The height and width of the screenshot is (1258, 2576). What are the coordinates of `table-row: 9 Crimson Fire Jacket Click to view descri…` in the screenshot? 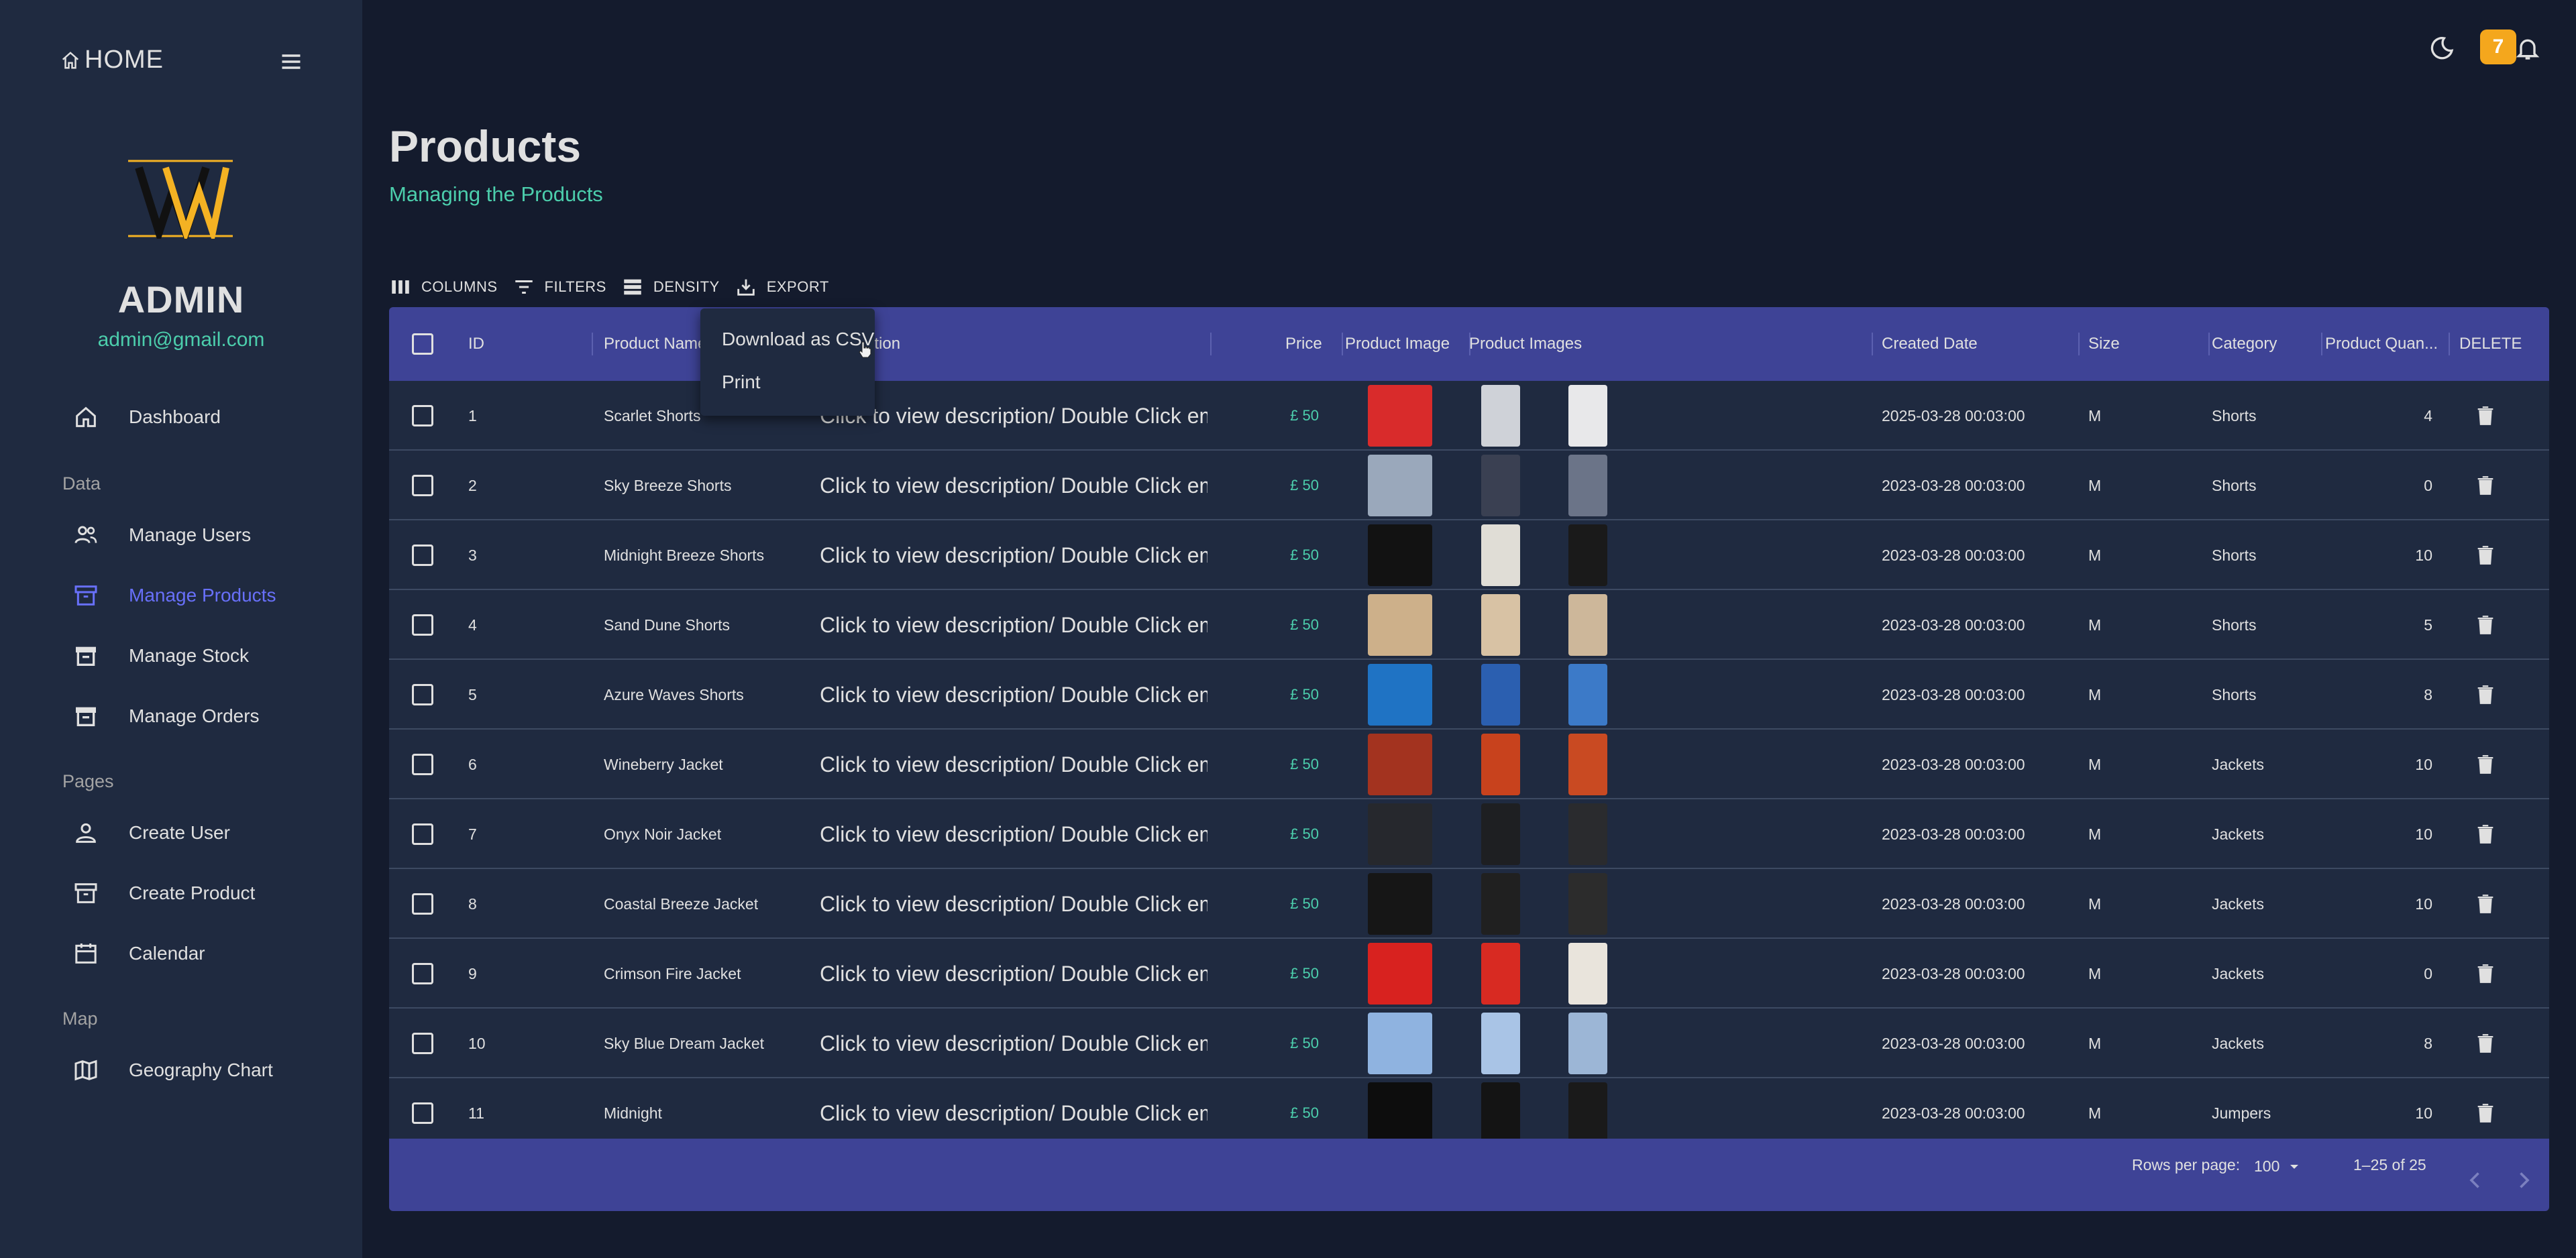 It's located at (1469, 974).